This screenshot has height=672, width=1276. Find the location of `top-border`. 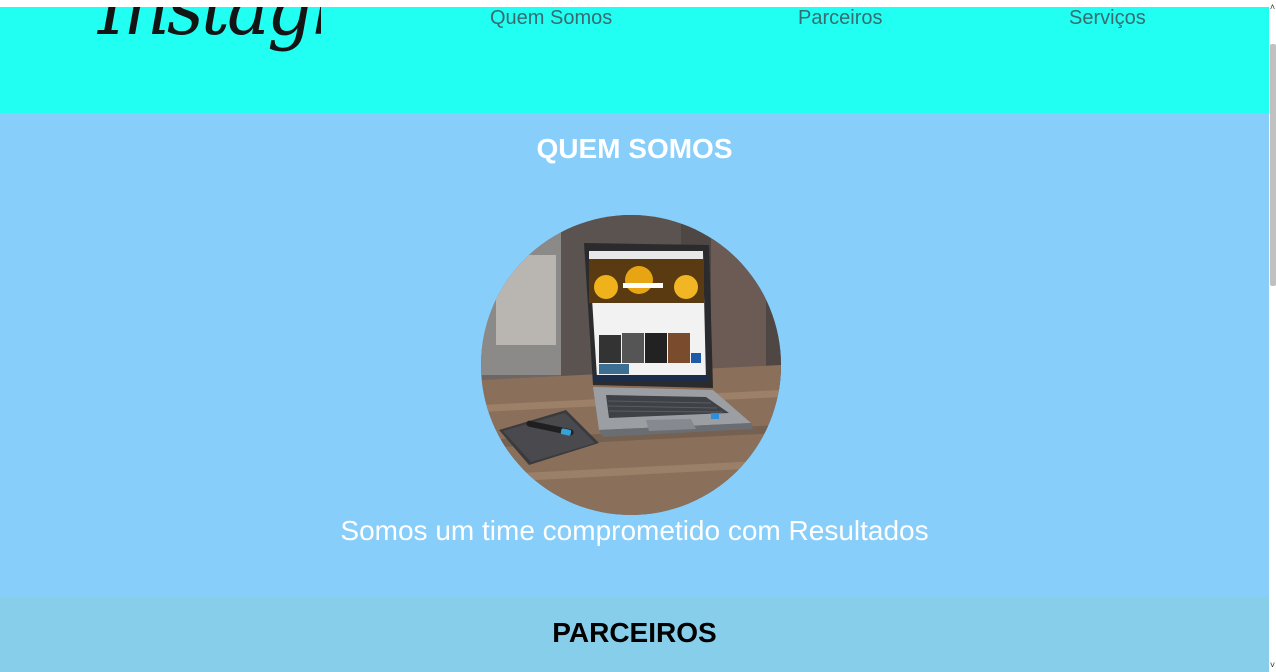

top-border is located at coordinates (634, 3).